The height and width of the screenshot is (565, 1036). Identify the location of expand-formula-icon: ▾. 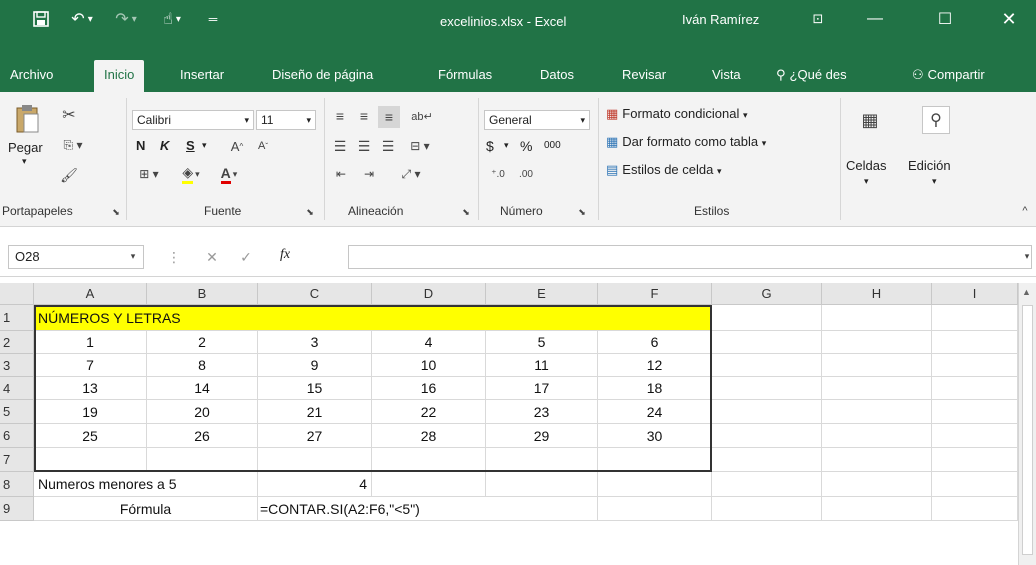
(1027, 256).